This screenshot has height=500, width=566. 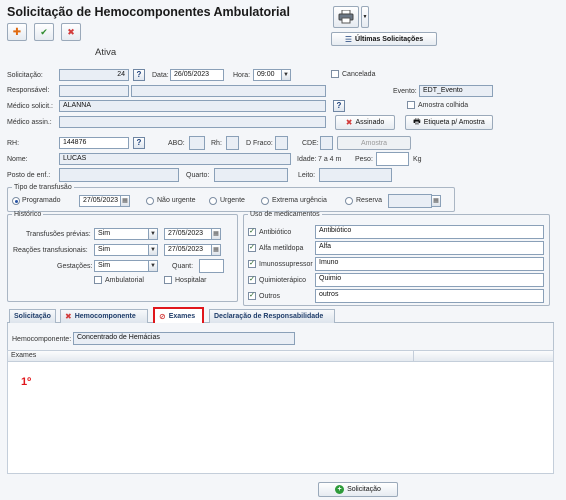 I want to click on medico-solicitante-field: ALANNA, so click(x=192, y=106).